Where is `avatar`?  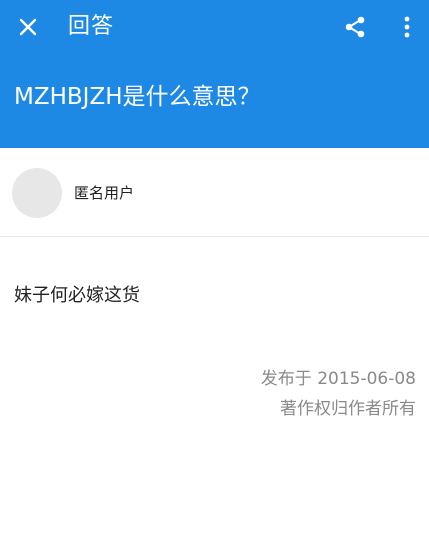
avatar is located at coordinates (37, 193).